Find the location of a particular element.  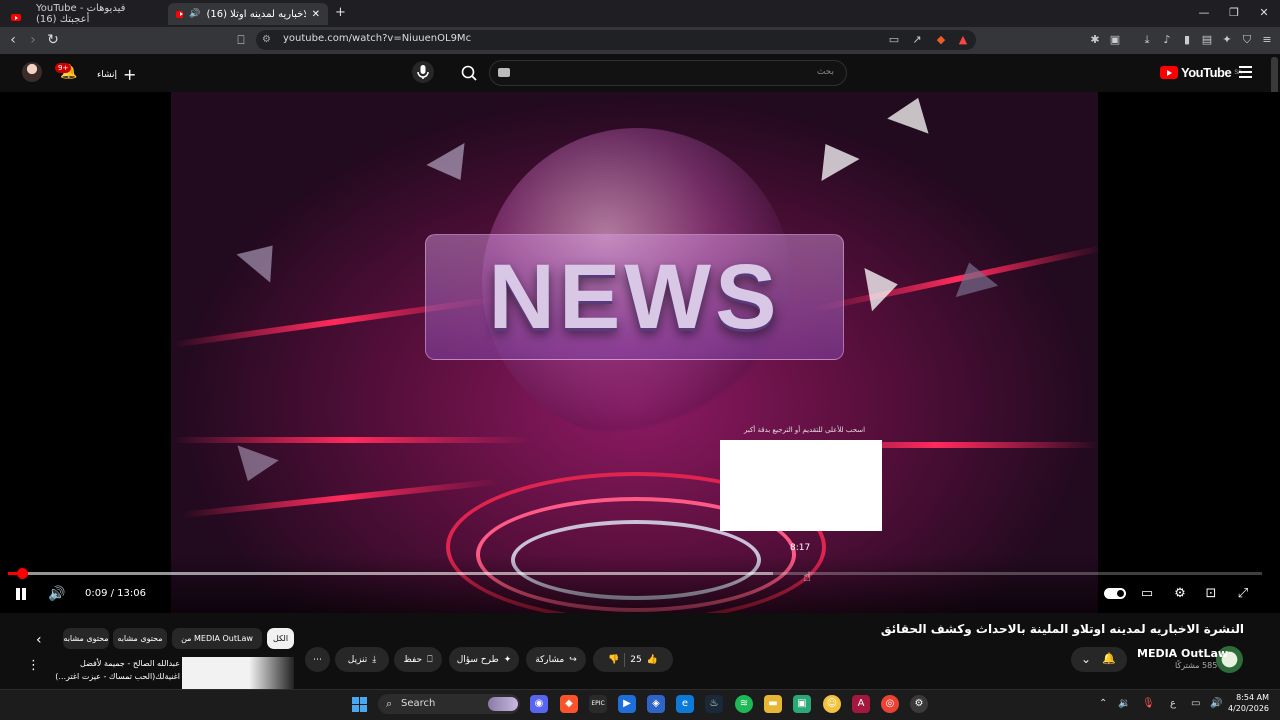

spotify-icon: ≋ is located at coordinates (744, 704).